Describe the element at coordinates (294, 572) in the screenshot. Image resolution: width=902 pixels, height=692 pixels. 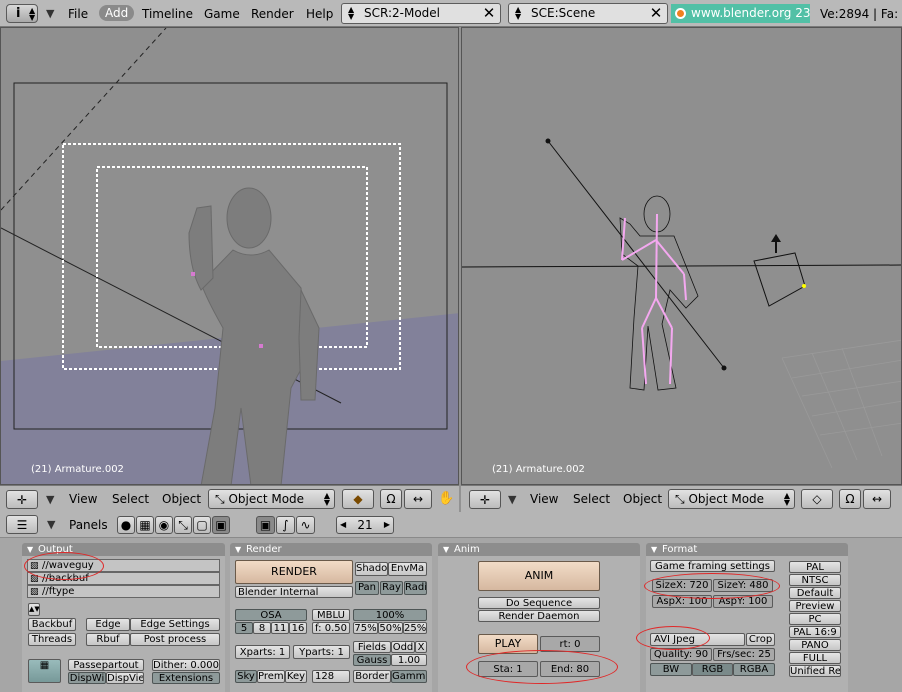
I see `render-button: RENDER` at that location.